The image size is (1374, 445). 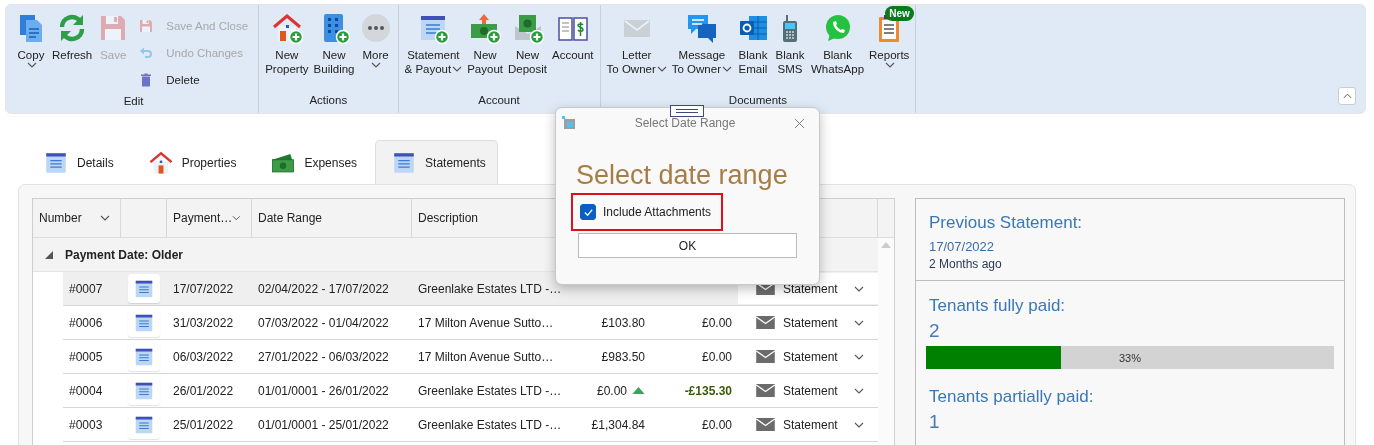 I want to click on document-button, so click(x=144, y=288).